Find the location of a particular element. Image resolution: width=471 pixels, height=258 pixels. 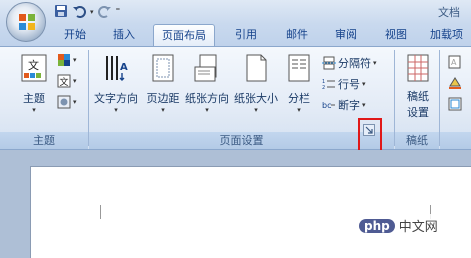

margins-label: 页边距 is located at coordinates (163, 98).